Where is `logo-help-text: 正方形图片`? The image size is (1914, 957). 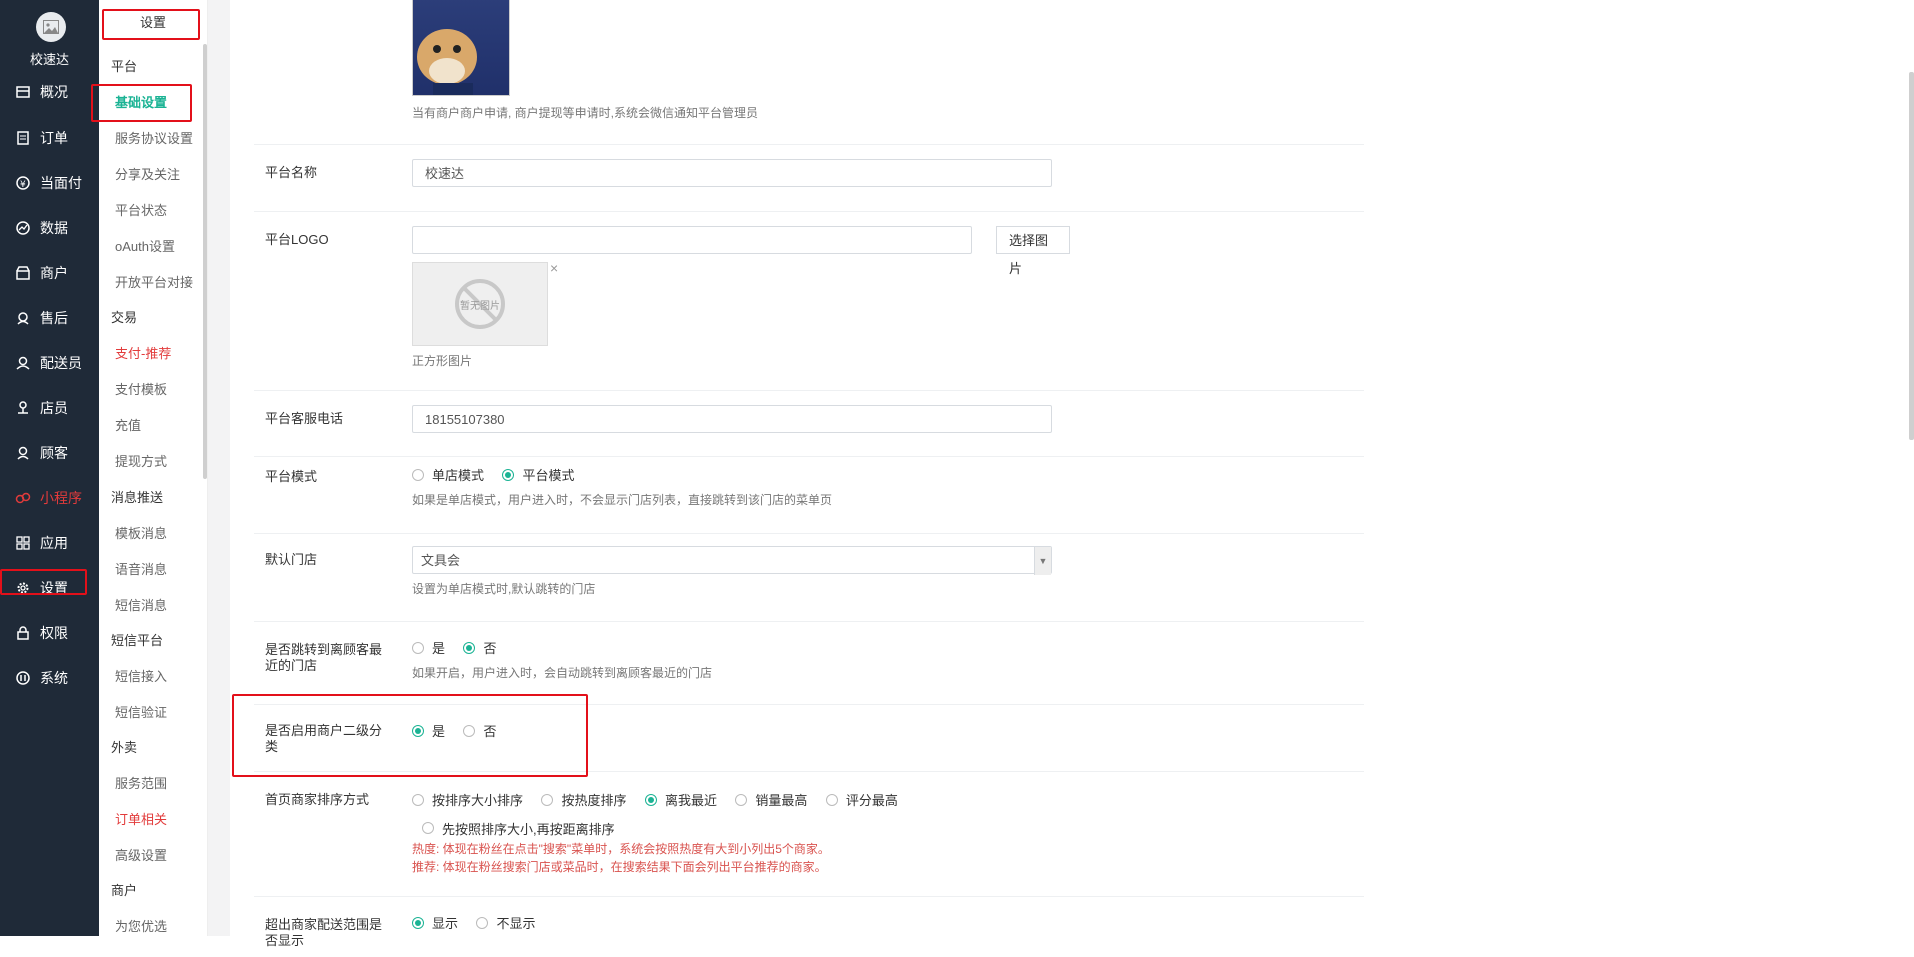 logo-help-text: 正方形图片 is located at coordinates (442, 361).